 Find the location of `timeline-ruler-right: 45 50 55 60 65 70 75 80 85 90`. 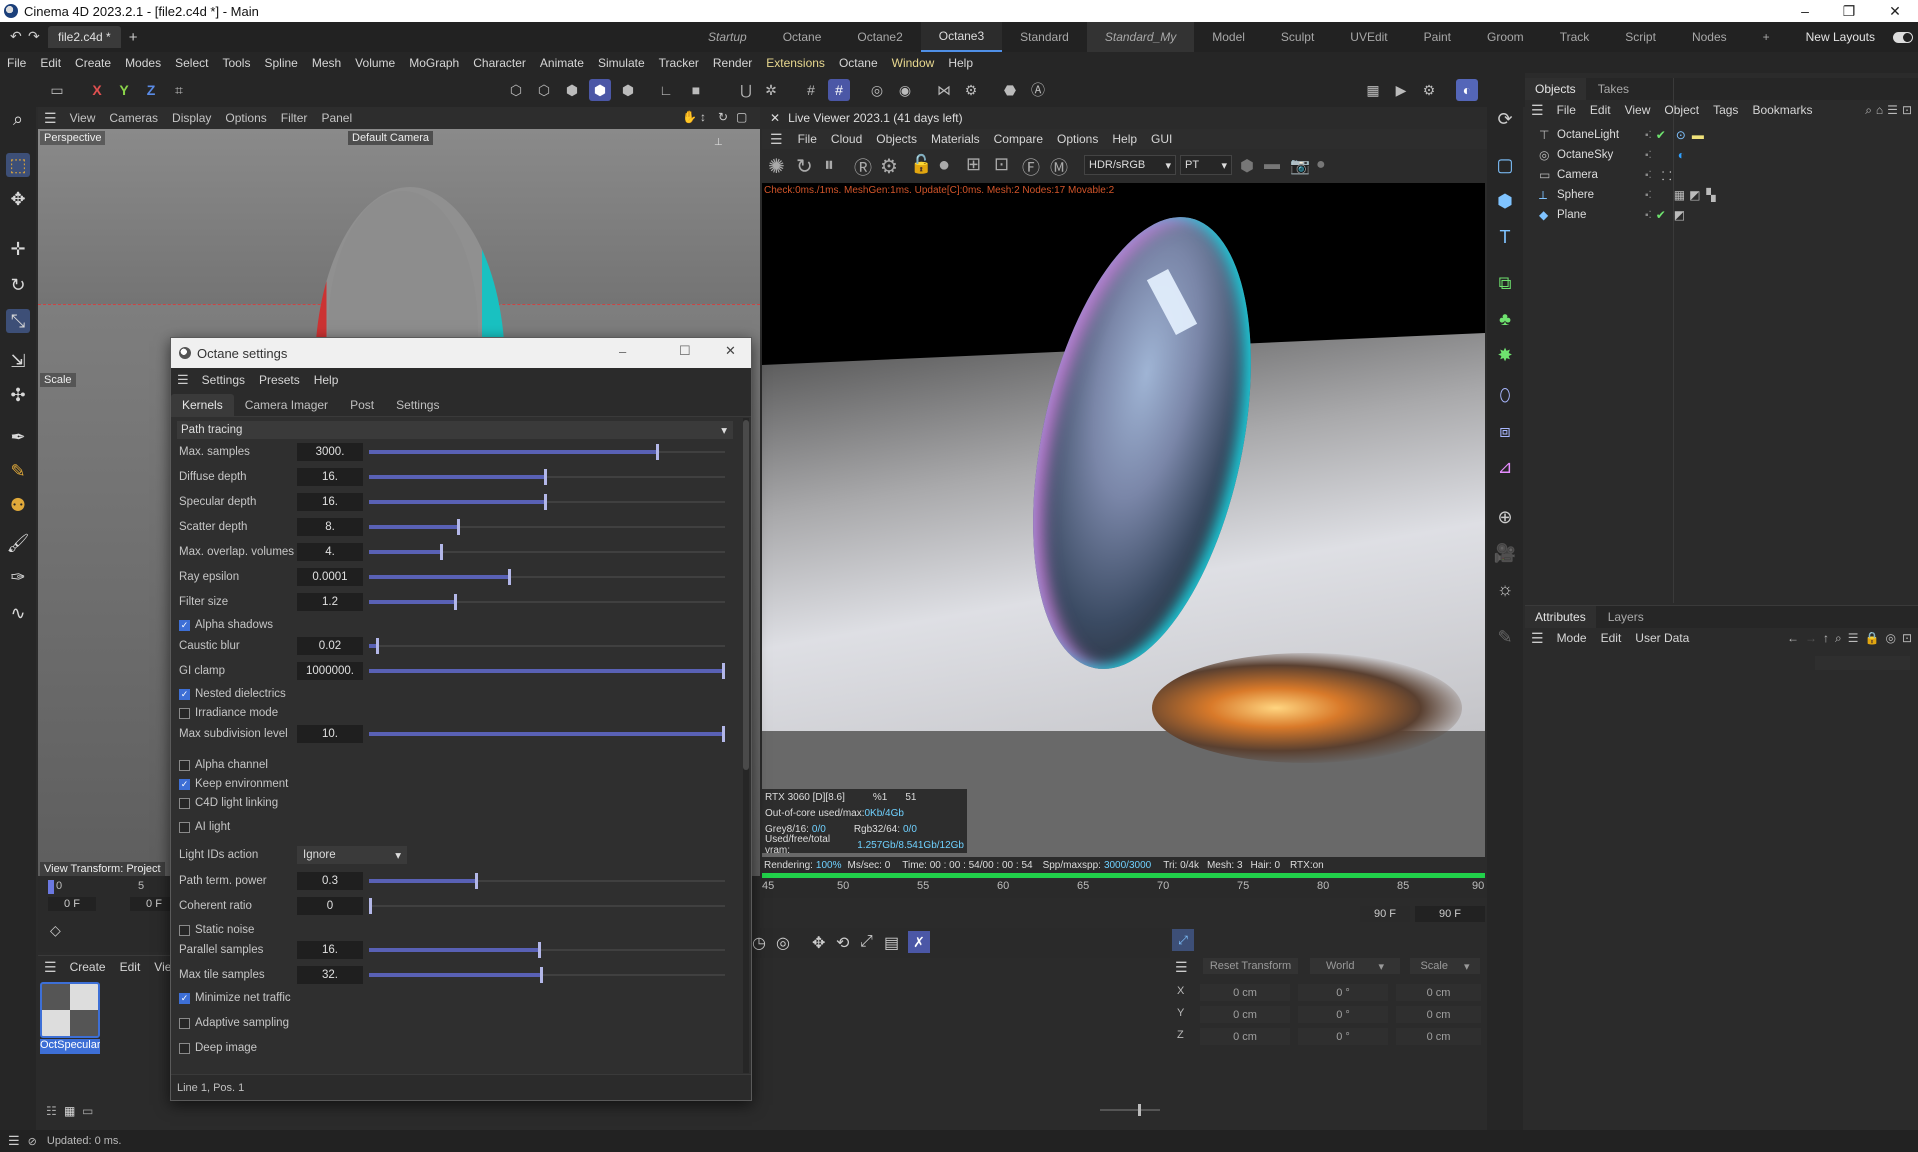

timeline-ruler-right: 45 50 55 60 65 70 75 80 85 90 is located at coordinates (1124, 889).